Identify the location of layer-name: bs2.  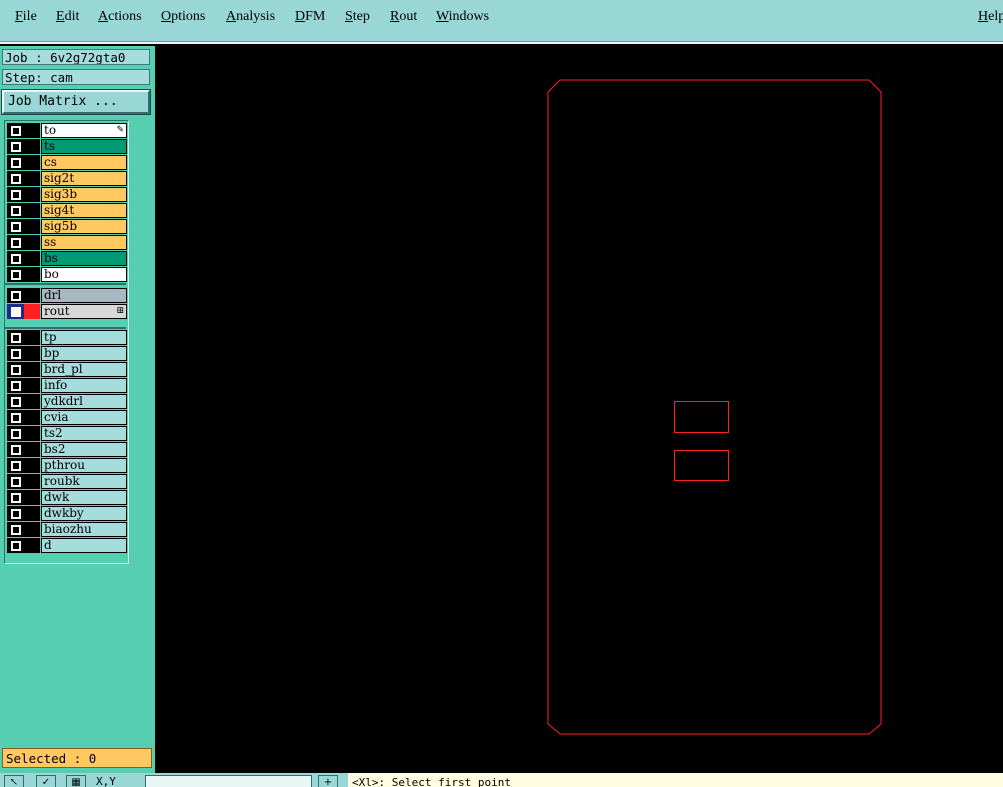
(84, 449).